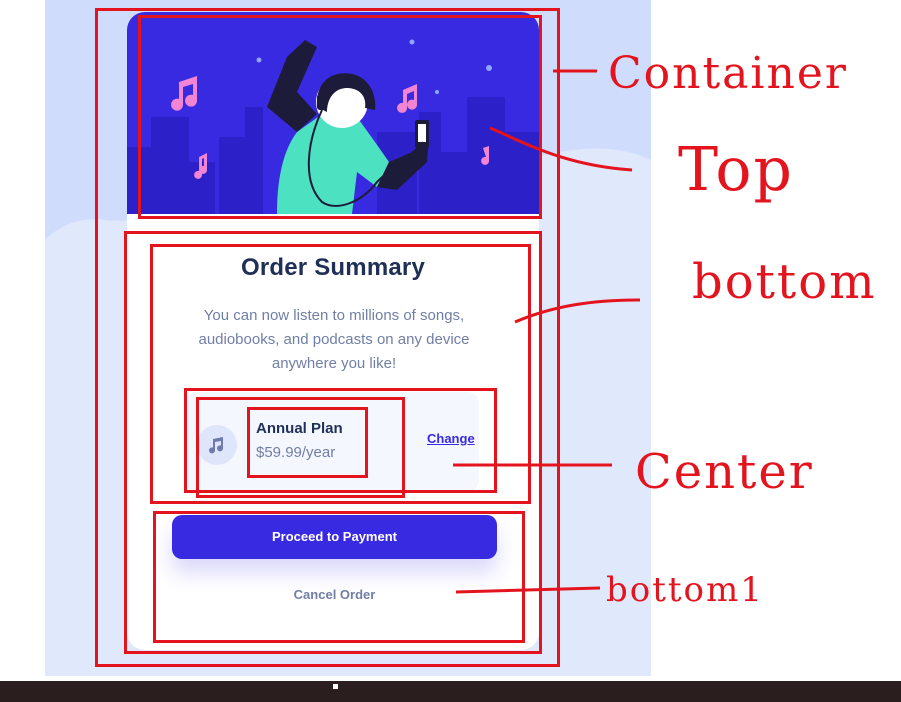  What do you see at coordinates (685, 590) in the screenshot?
I see `bottom1-label: bottom1` at bounding box center [685, 590].